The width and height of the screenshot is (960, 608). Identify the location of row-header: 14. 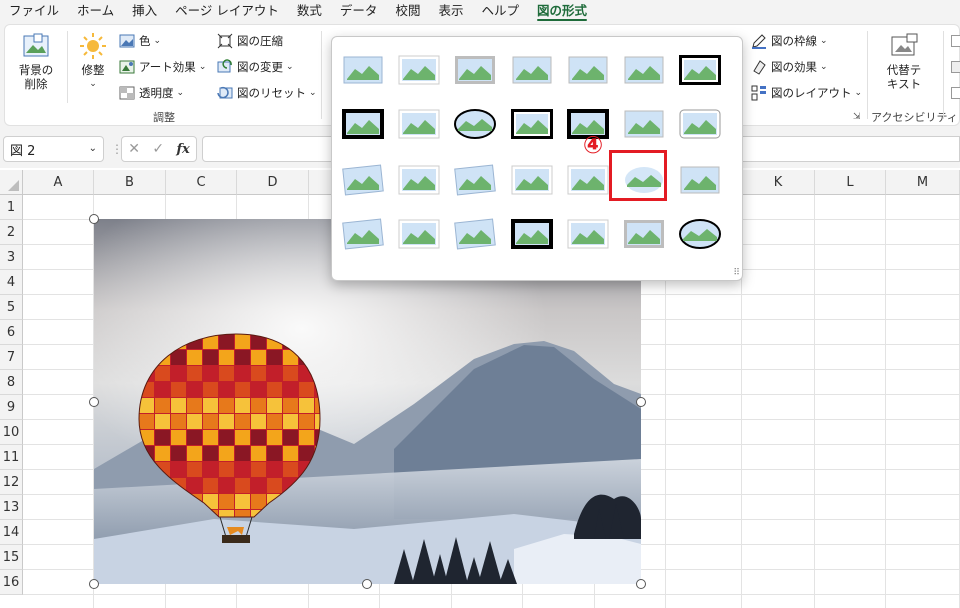
(11, 532).